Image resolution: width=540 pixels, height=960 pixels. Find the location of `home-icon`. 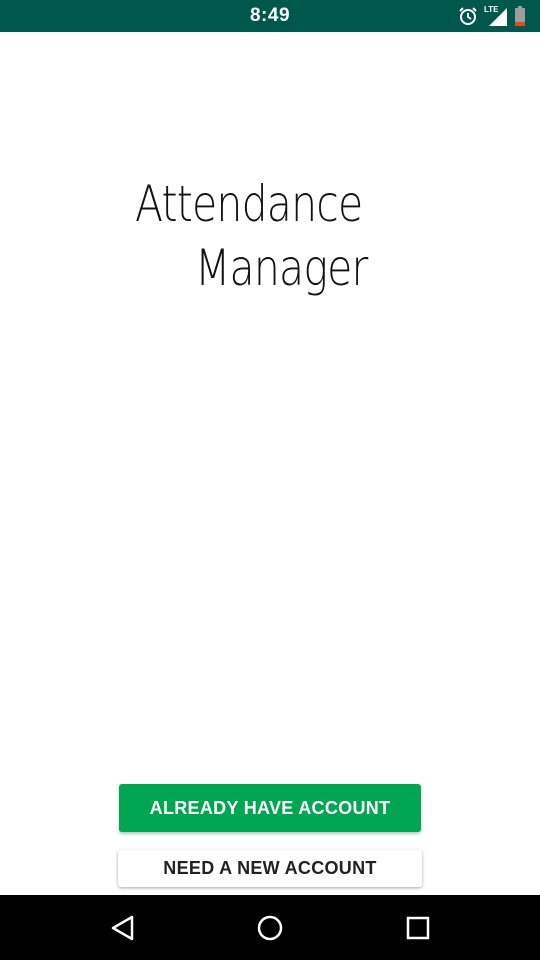

home-icon is located at coordinates (270, 927).